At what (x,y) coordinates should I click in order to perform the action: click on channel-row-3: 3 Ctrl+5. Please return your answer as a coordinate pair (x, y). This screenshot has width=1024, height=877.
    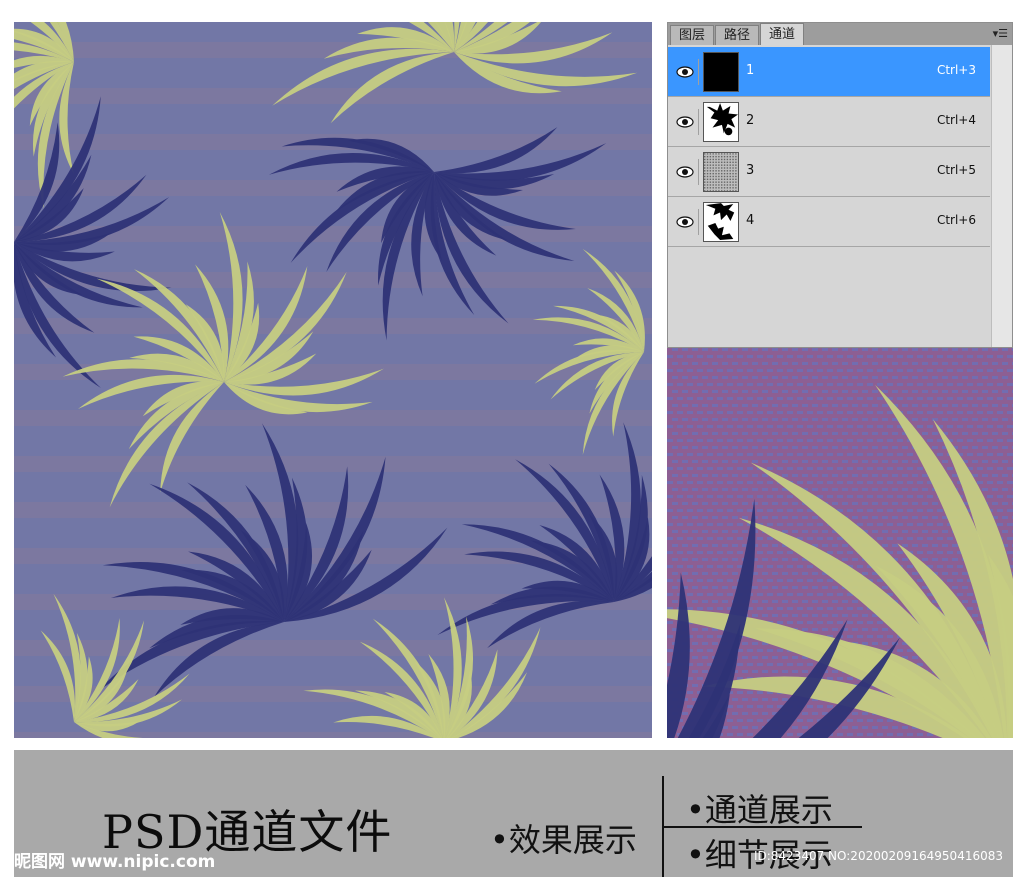
    Looking at the image, I should click on (829, 172).